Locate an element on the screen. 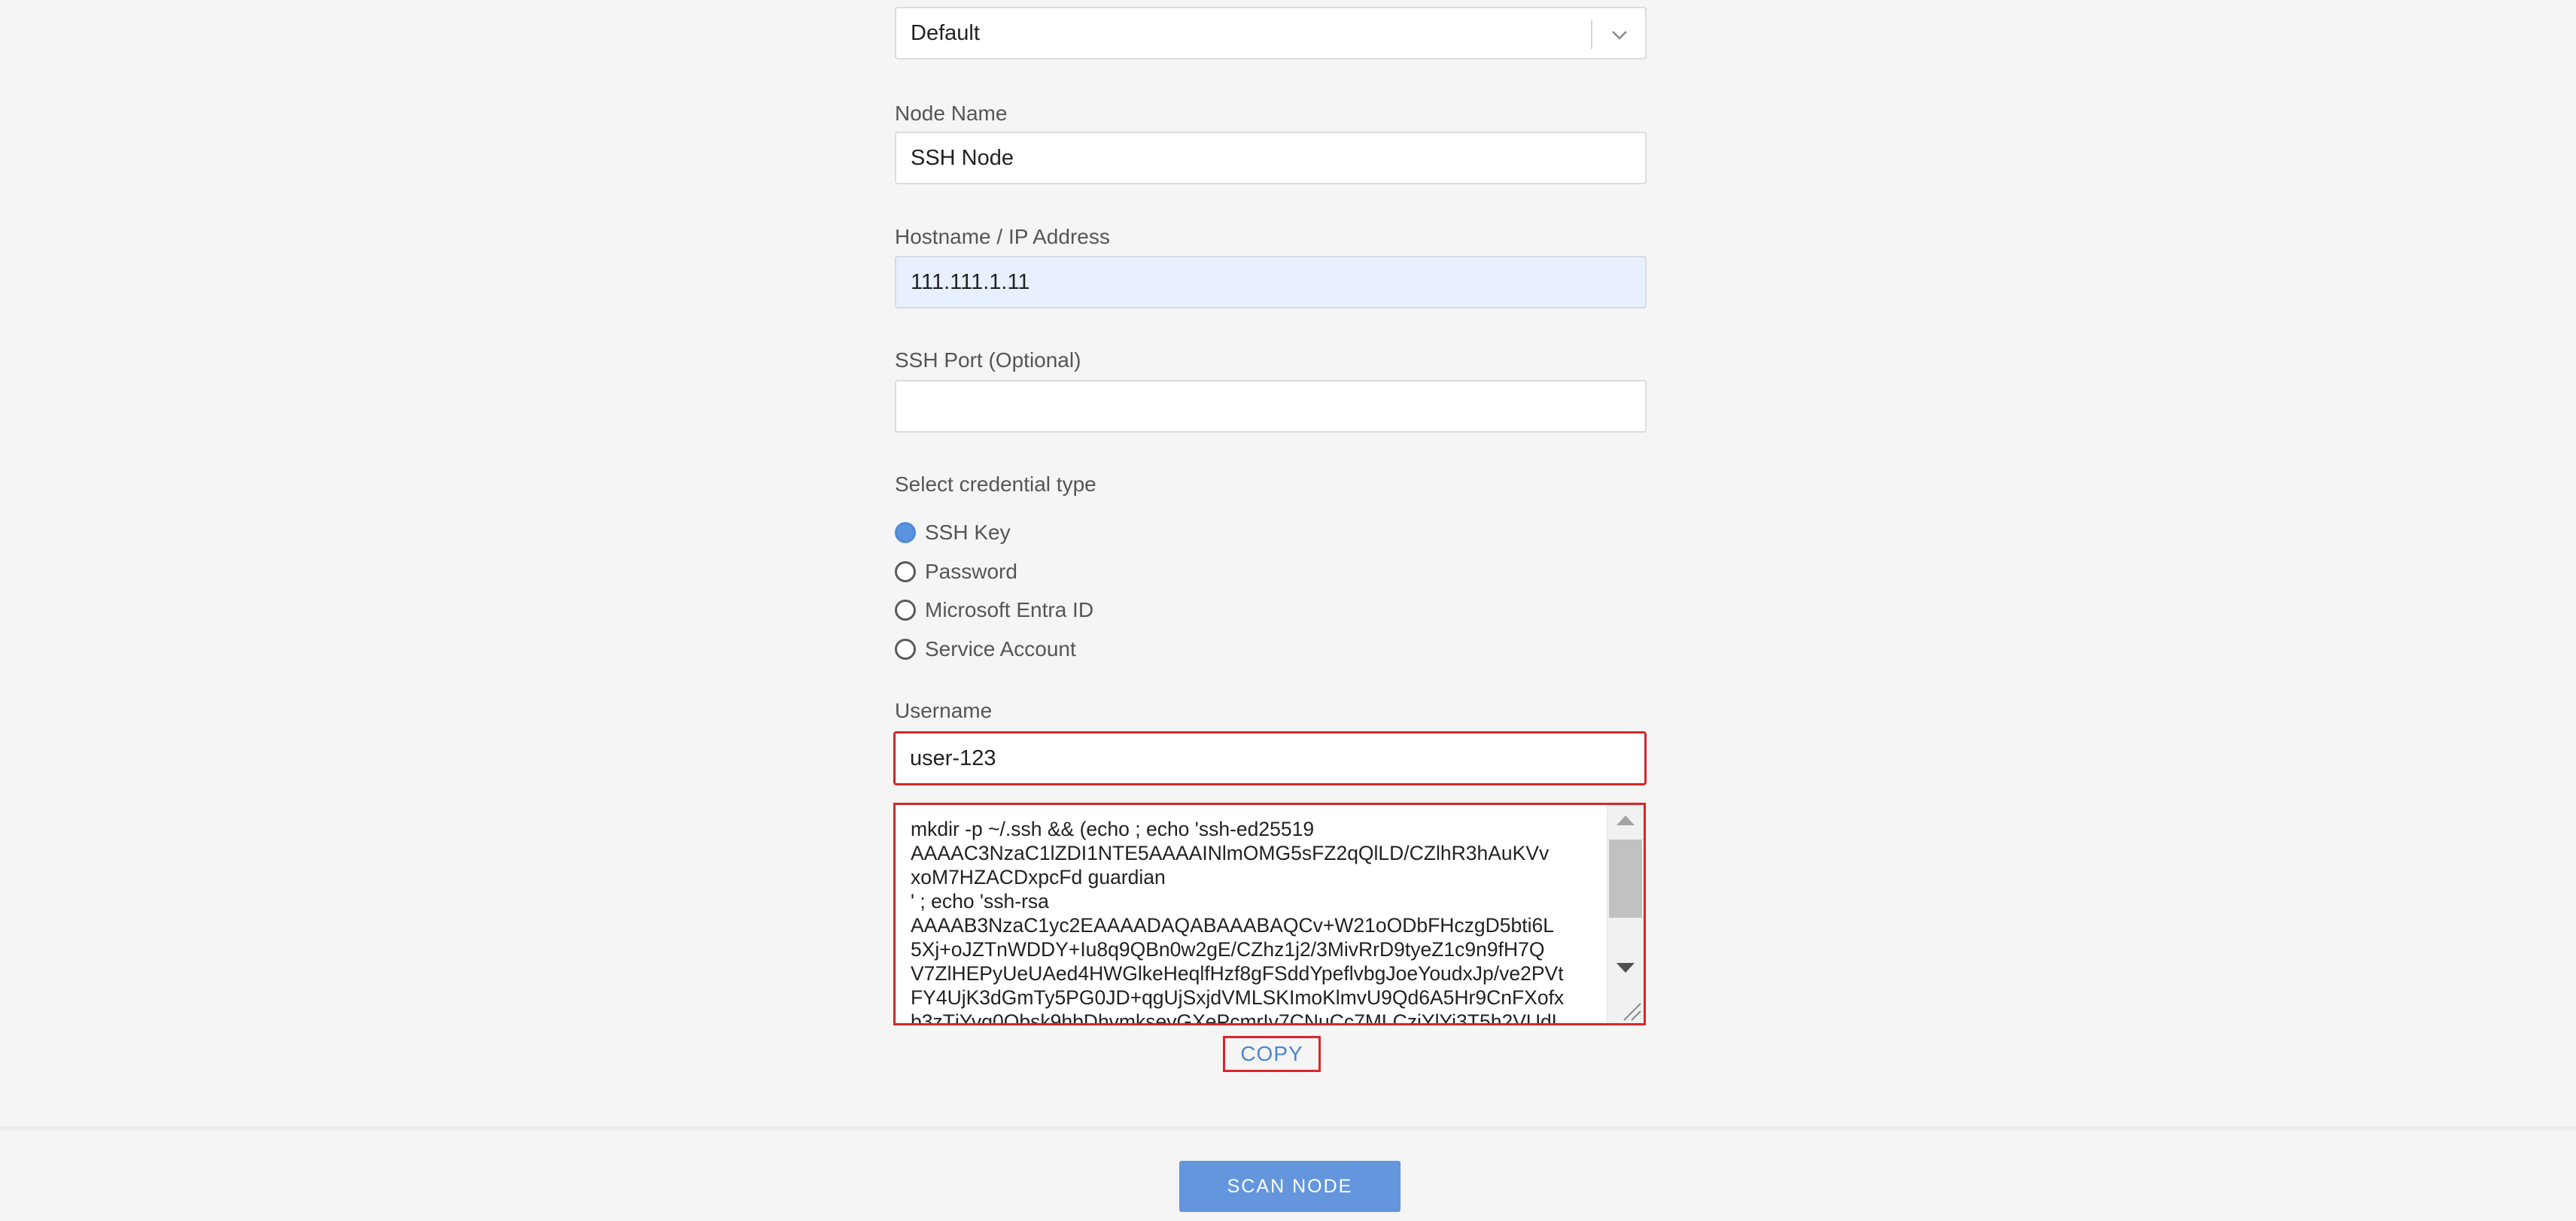 The image size is (2576, 1221). ssh-port-input is located at coordinates (1271, 406).